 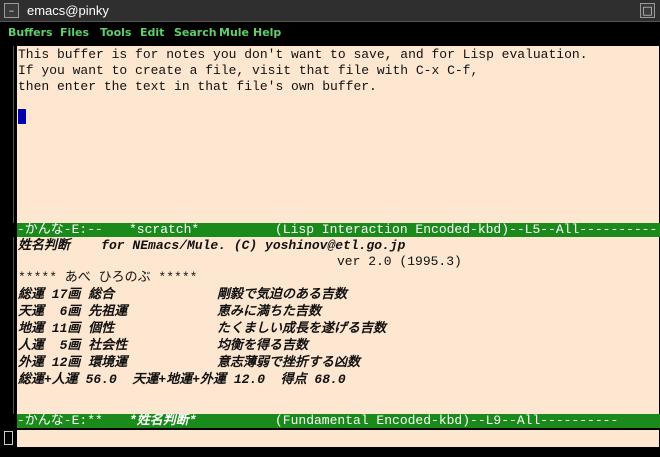 I want to click on scrollbar-bottom, so click(x=9, y=325).